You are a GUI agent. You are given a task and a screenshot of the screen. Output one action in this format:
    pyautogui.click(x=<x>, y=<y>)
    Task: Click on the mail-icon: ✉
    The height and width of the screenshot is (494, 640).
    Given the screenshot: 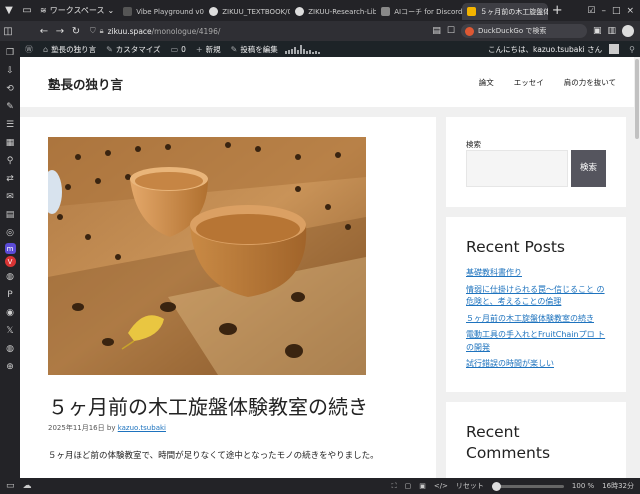 What is the action you would take?
    pyautogui.click(x=10, y=197)
    